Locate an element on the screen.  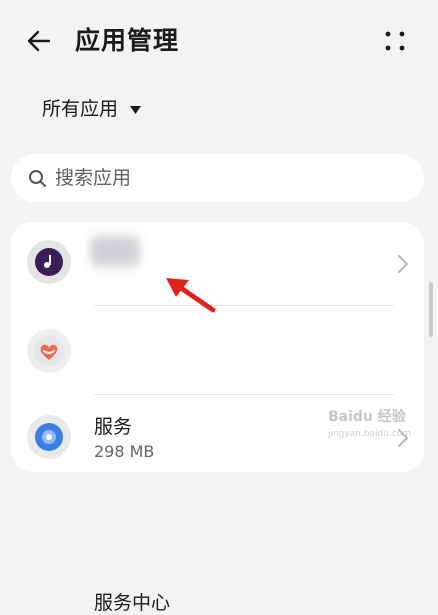
app-name: 服务中心 is located at coordinates (132, 603).